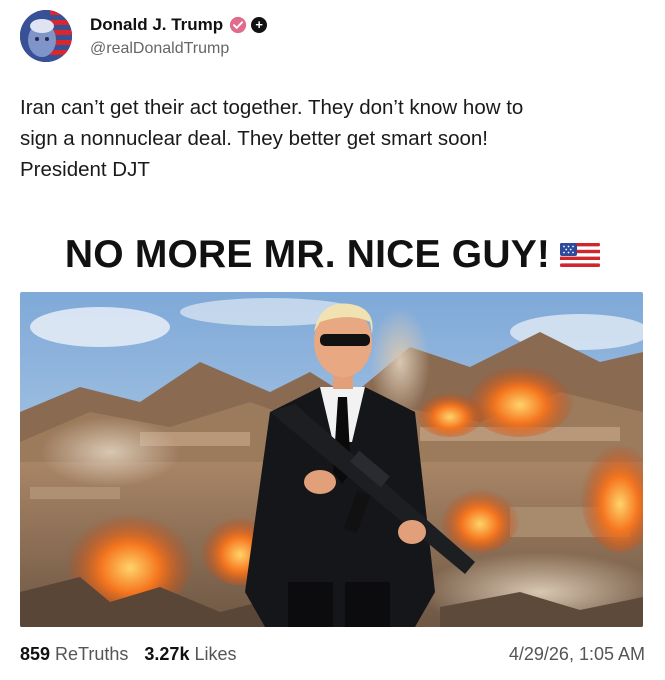 Image resolution: width=665 pixels, height=680 pixels. Describe the element at coordinates (178, 49) in the screenshot. I see `author-handle: @realDonaldTrump` at that location.